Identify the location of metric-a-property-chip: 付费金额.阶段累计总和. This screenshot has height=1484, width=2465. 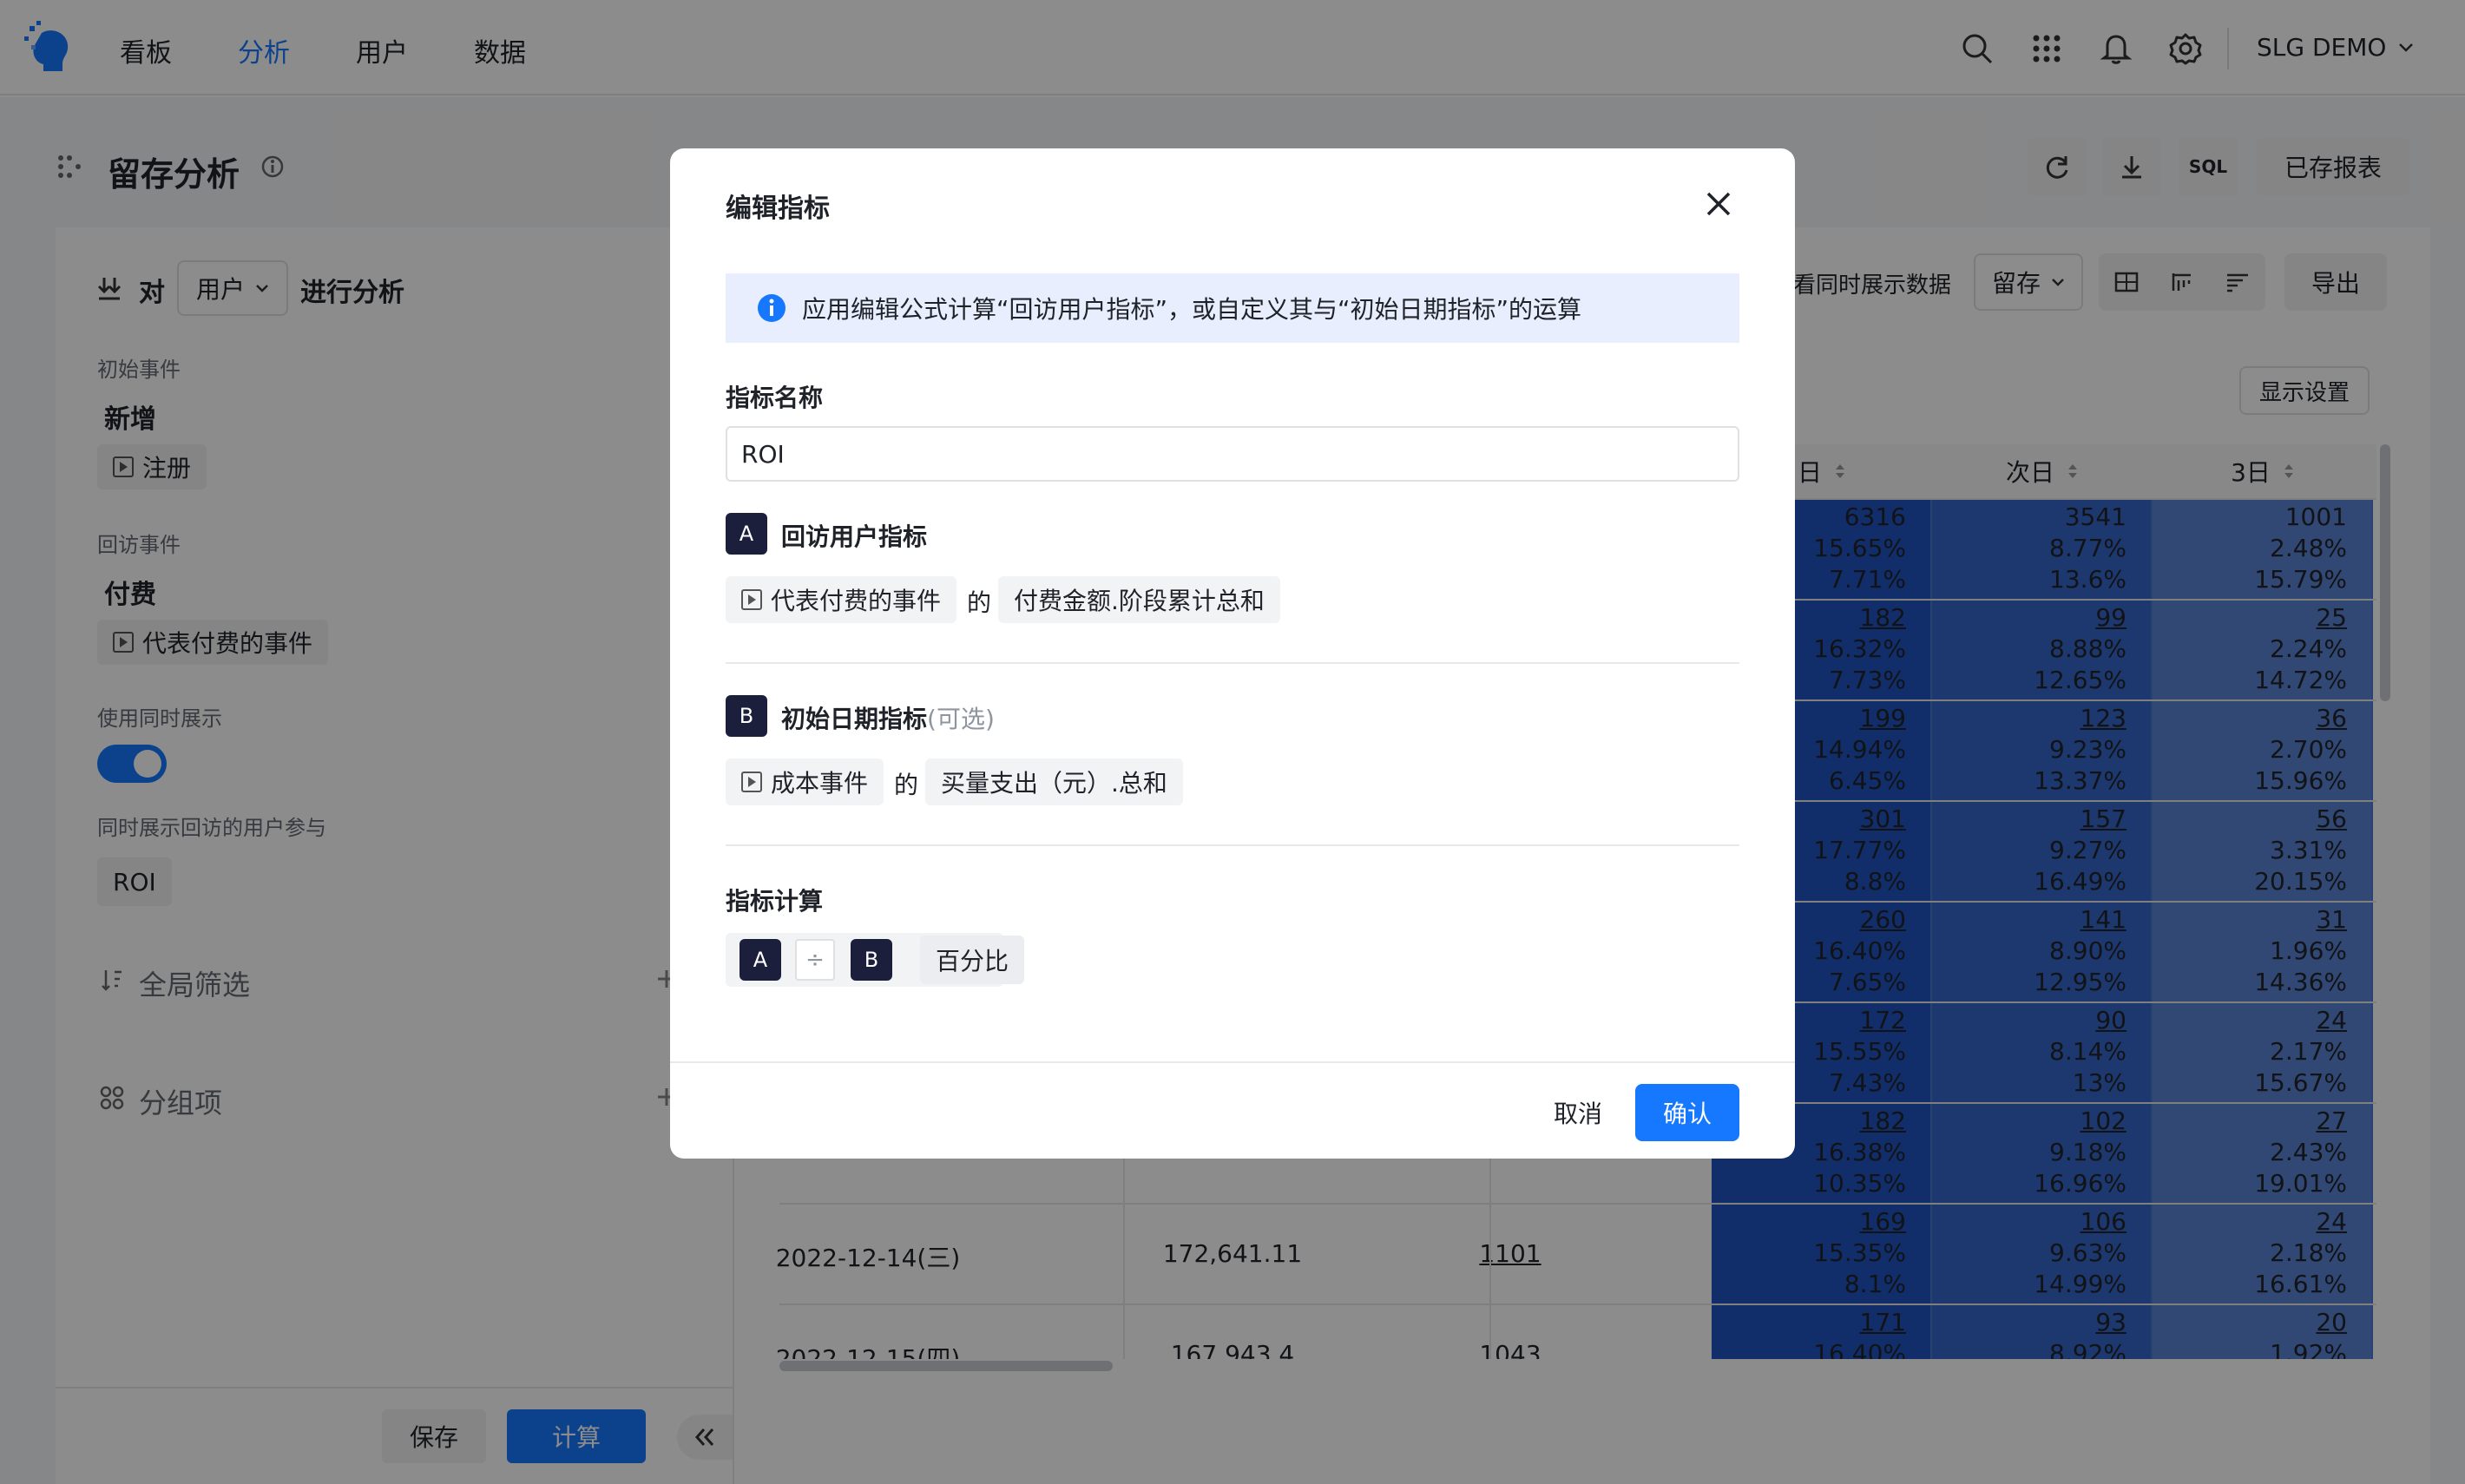
(1139, 599).